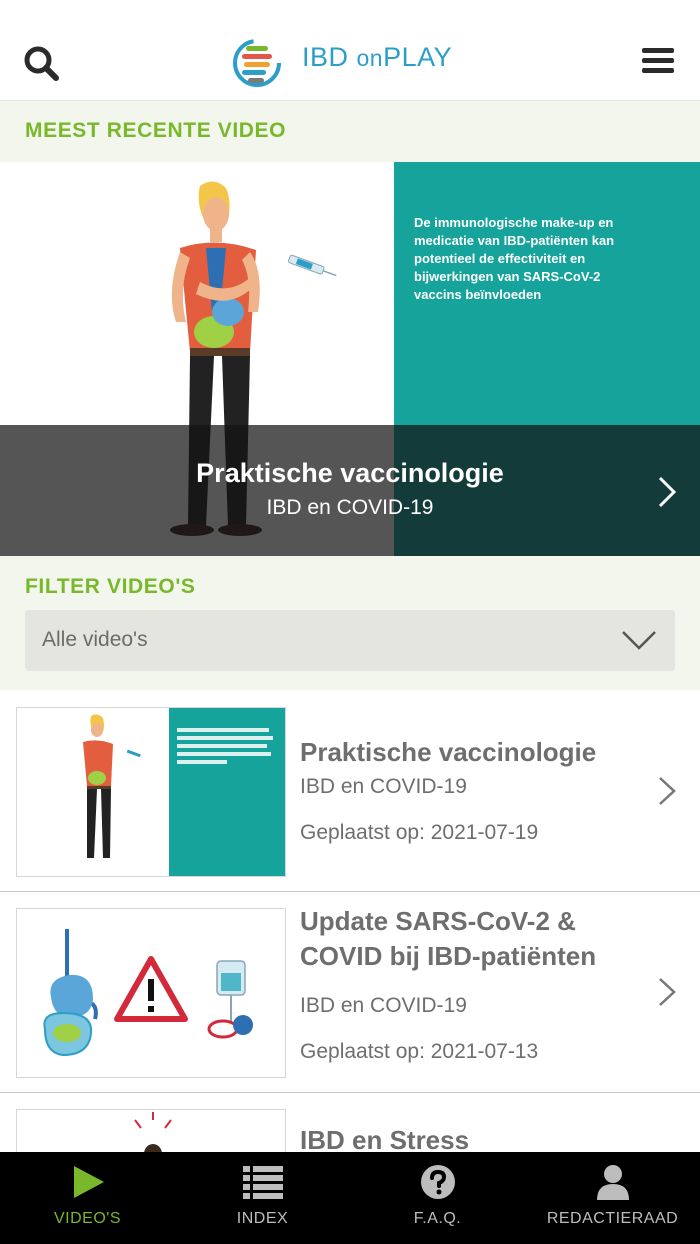  Describe the element at coordinates (257, 63) in the screenshot. I see `logo-mark-icon` at that location.